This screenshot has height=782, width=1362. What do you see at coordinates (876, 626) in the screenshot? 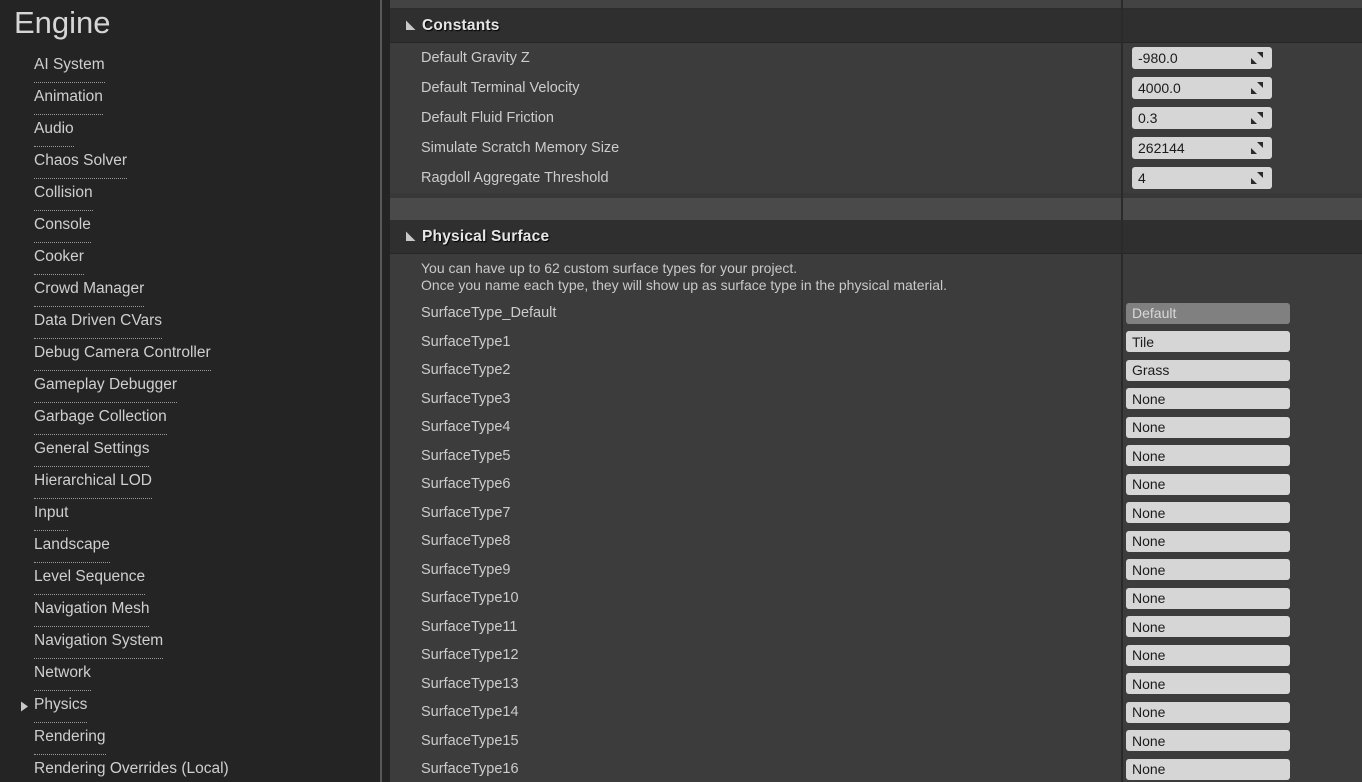
I see `property-row: SurfaceType11 None` at bounding box center [876, 626].